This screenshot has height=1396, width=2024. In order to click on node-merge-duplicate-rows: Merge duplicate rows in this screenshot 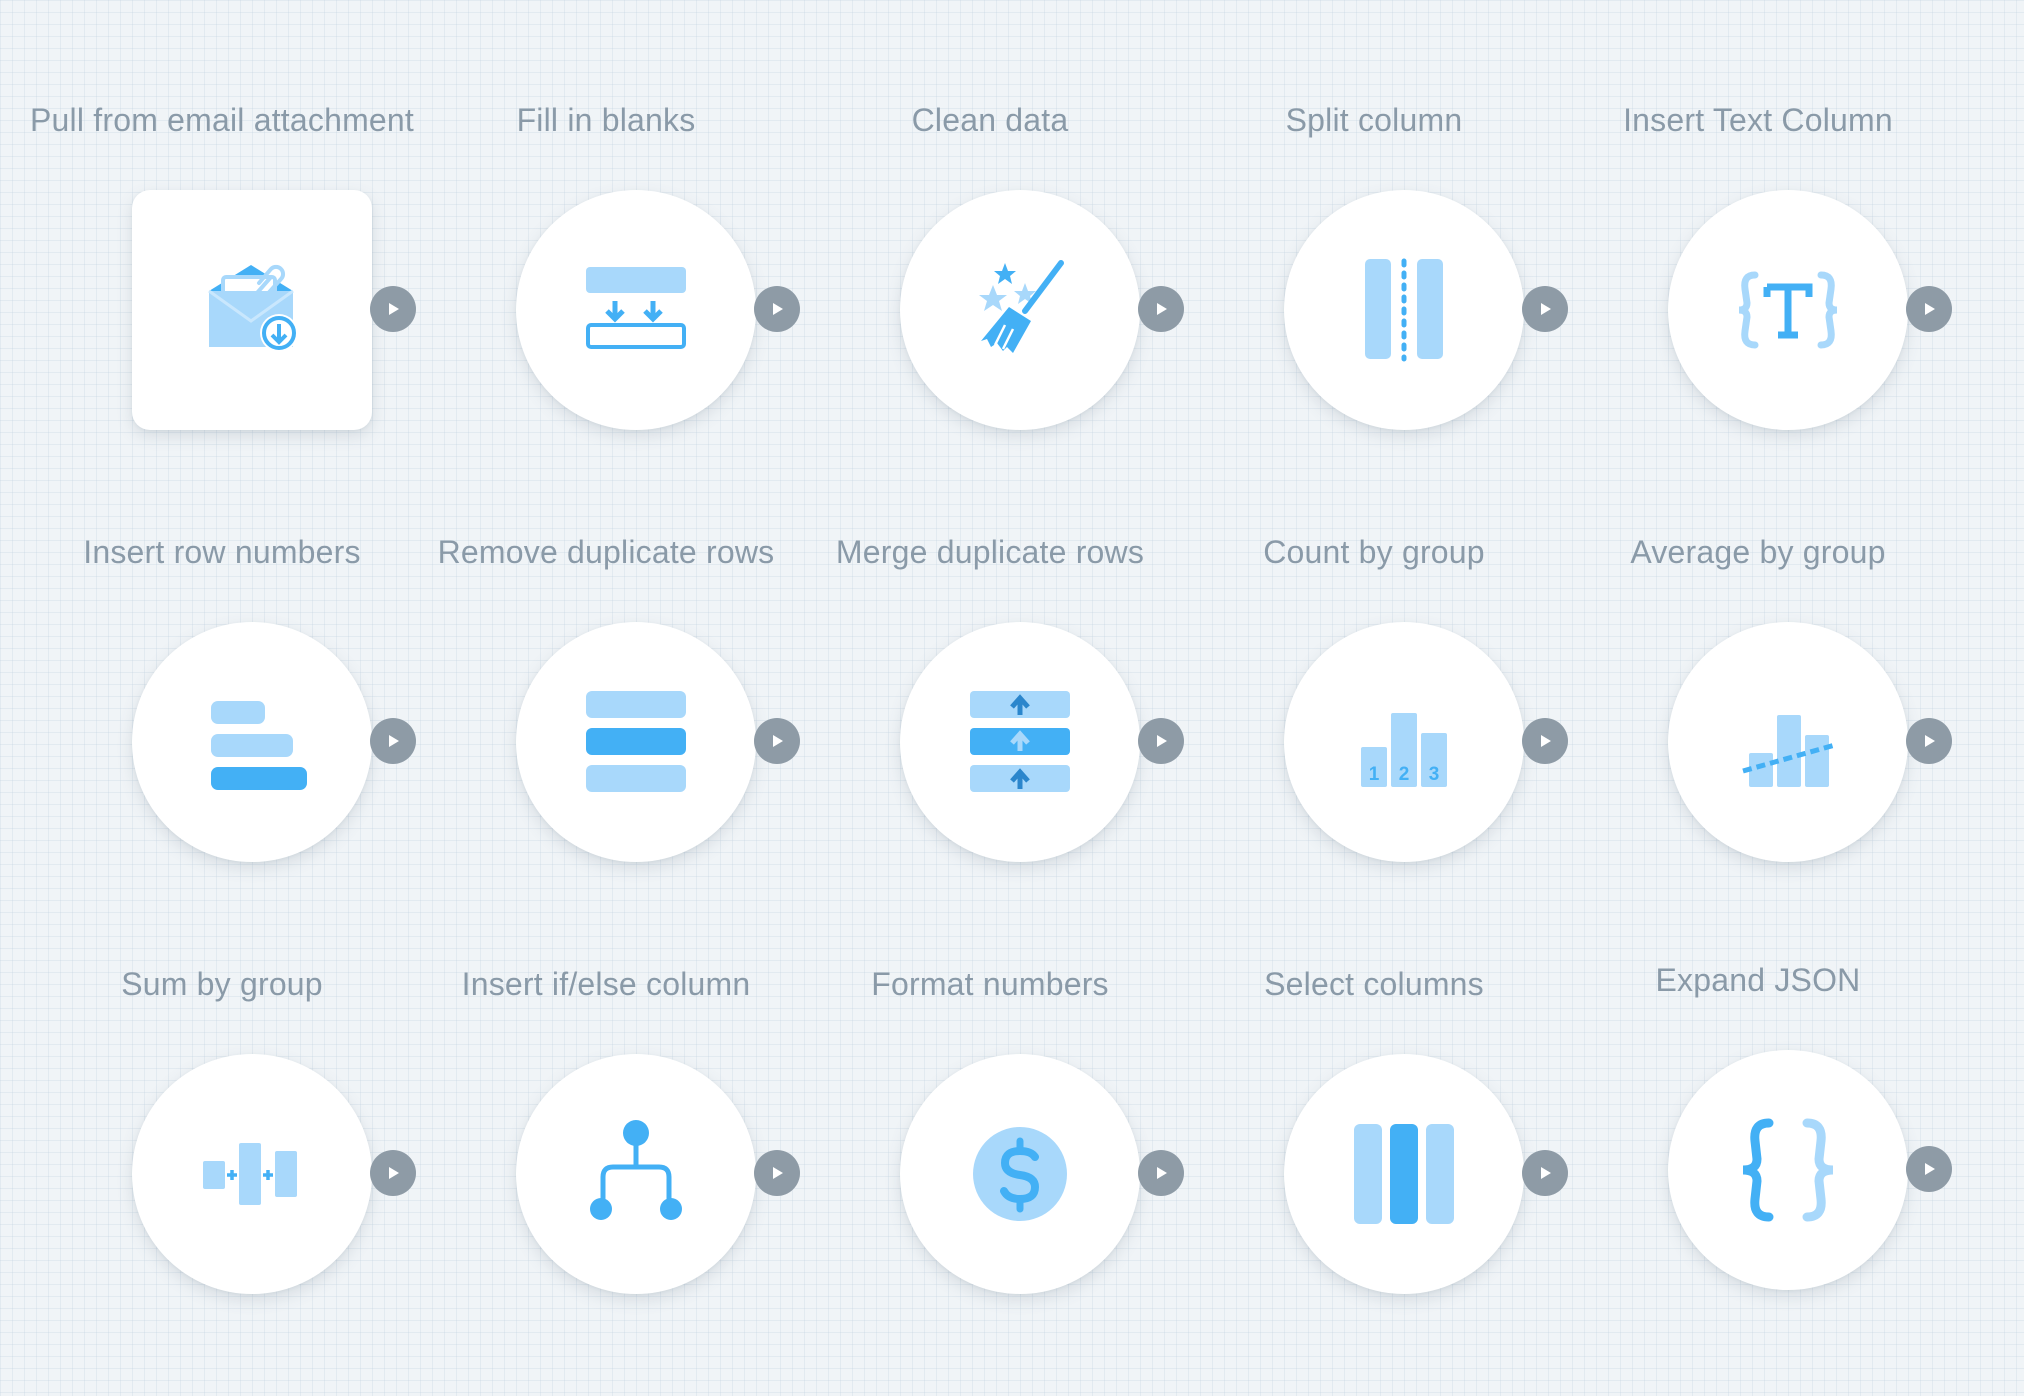, I will do `click(991, 647)`.